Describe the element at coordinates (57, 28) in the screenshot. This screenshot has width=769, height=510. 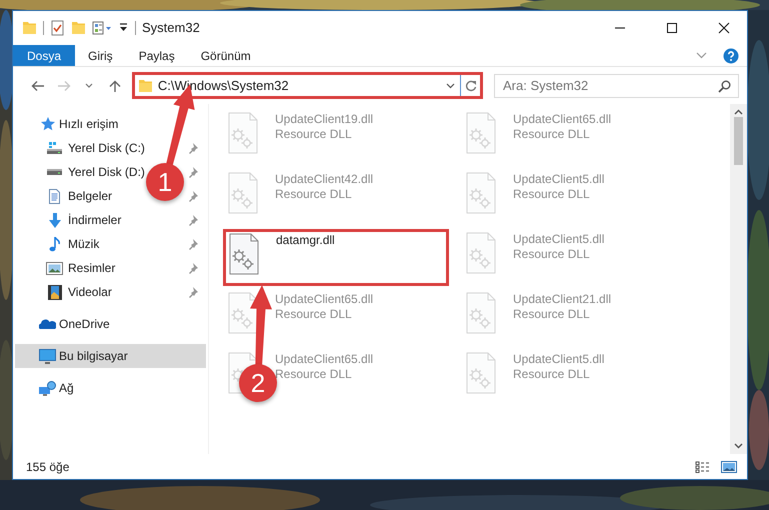
I see `properties-icon` at that location.